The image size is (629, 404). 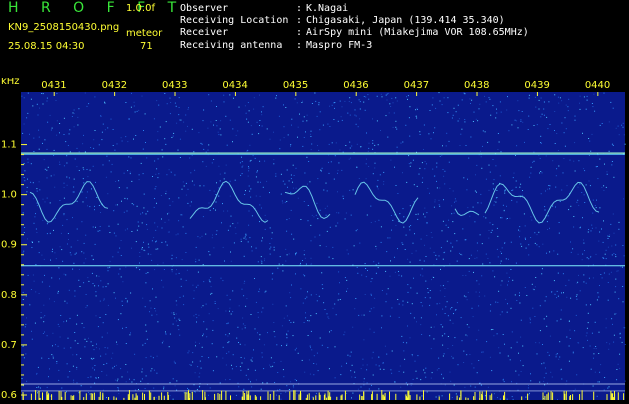 I want to click on time-label: 0435, so click(x=295, y=85).